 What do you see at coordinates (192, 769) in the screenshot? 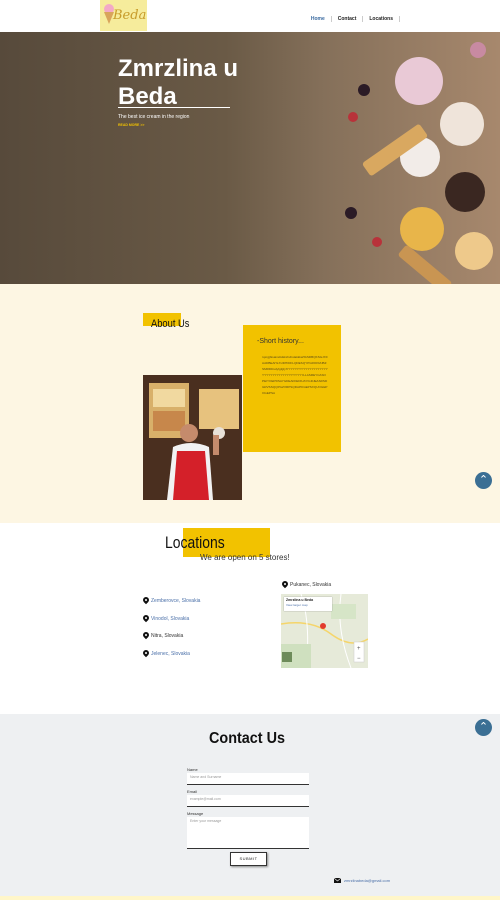
I see `name-label: Name` at bounding box center [192, 769].